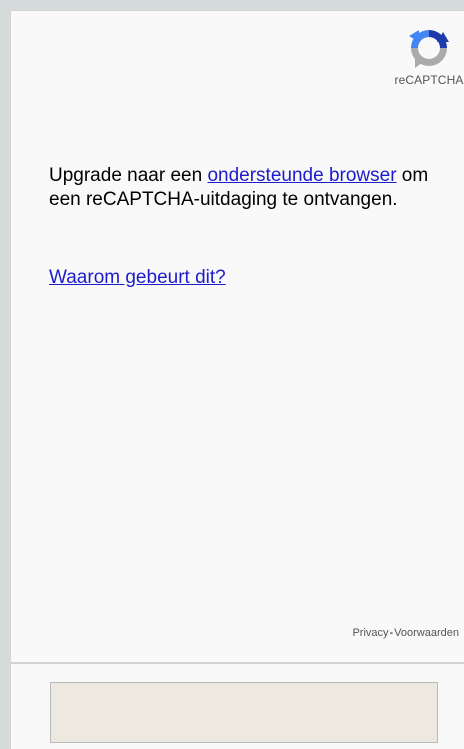 The image size is (464, 749). I want to click on recaptcha-logo: reCAPTCHA, so click(429, 66).